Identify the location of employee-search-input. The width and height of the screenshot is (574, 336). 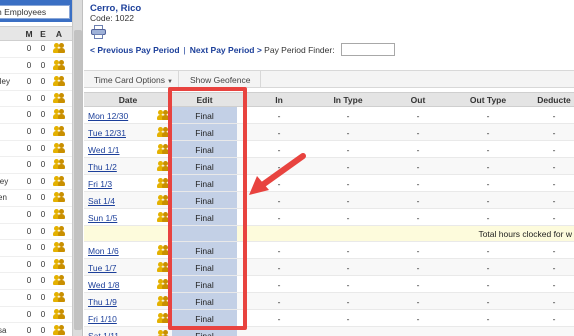
(35, 12).